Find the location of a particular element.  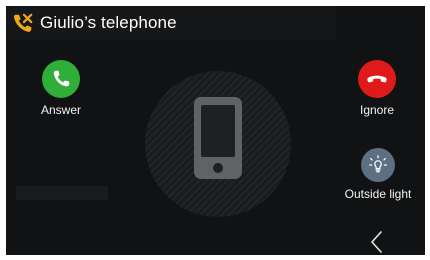

chevron-left-icon is located at coordinates (377, 242).